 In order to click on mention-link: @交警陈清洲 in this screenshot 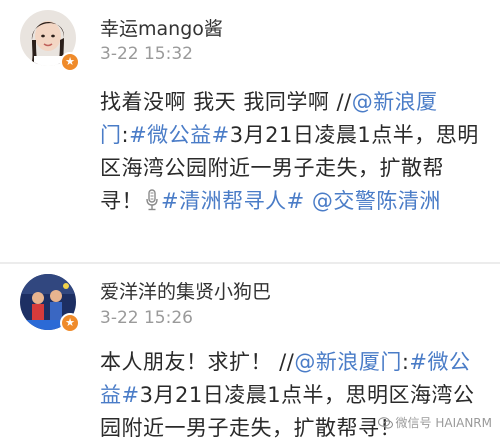, I will do `click(376, 201)`.